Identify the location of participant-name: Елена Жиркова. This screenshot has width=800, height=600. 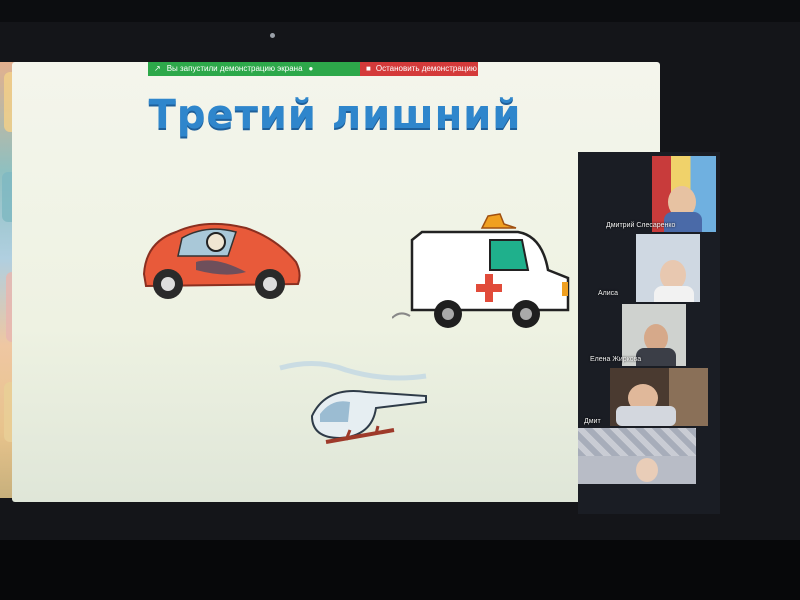
(616, 359).